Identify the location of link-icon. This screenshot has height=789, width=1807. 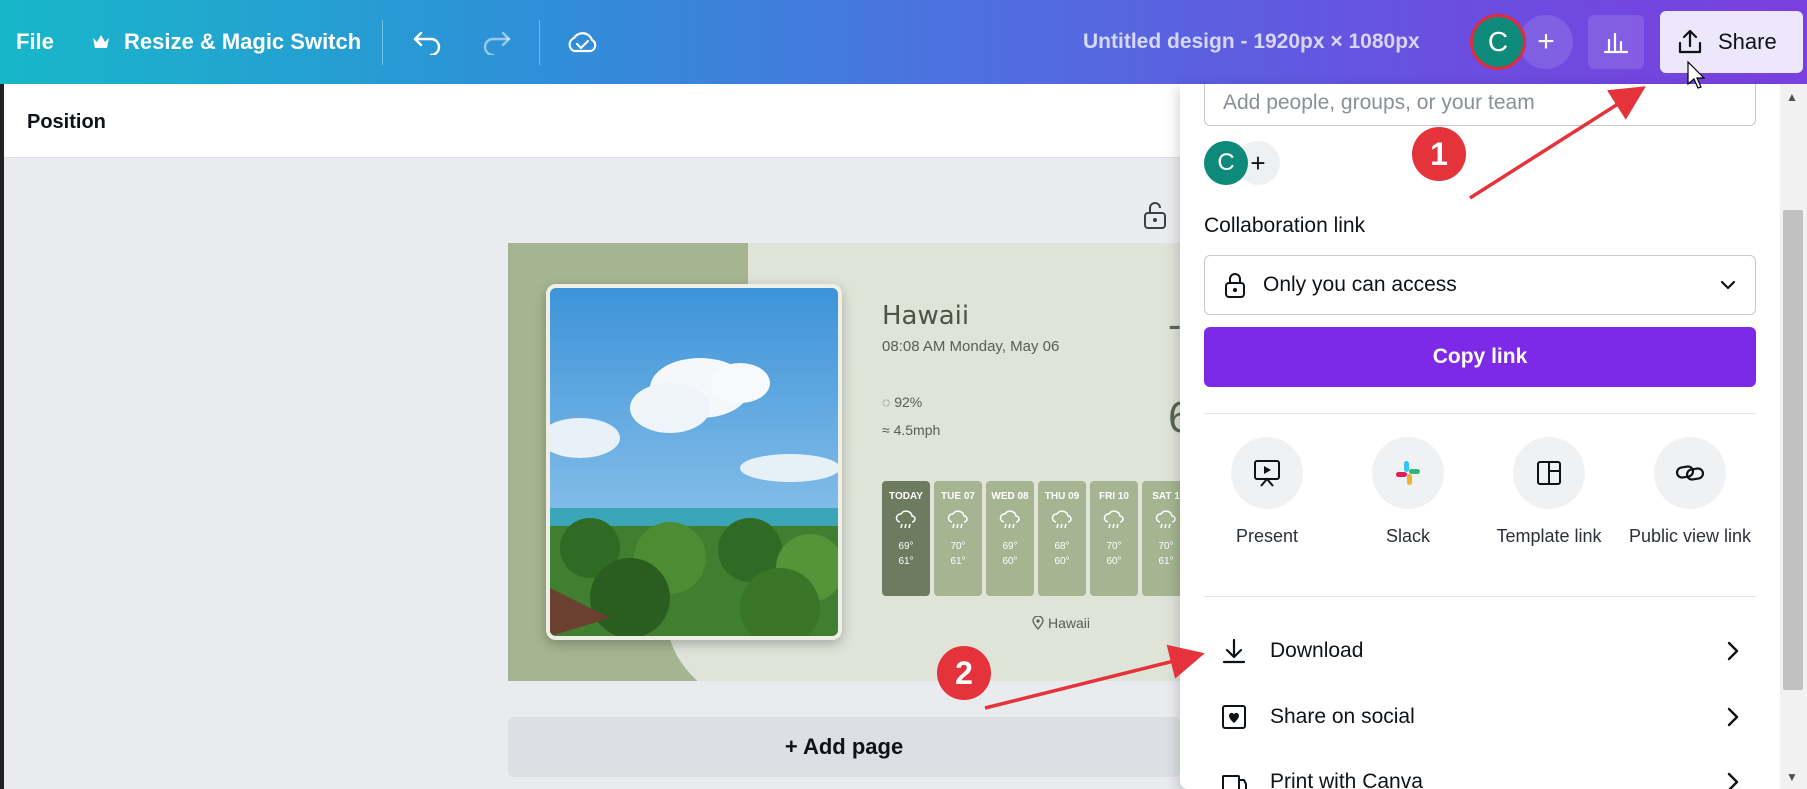
(1690, 473).